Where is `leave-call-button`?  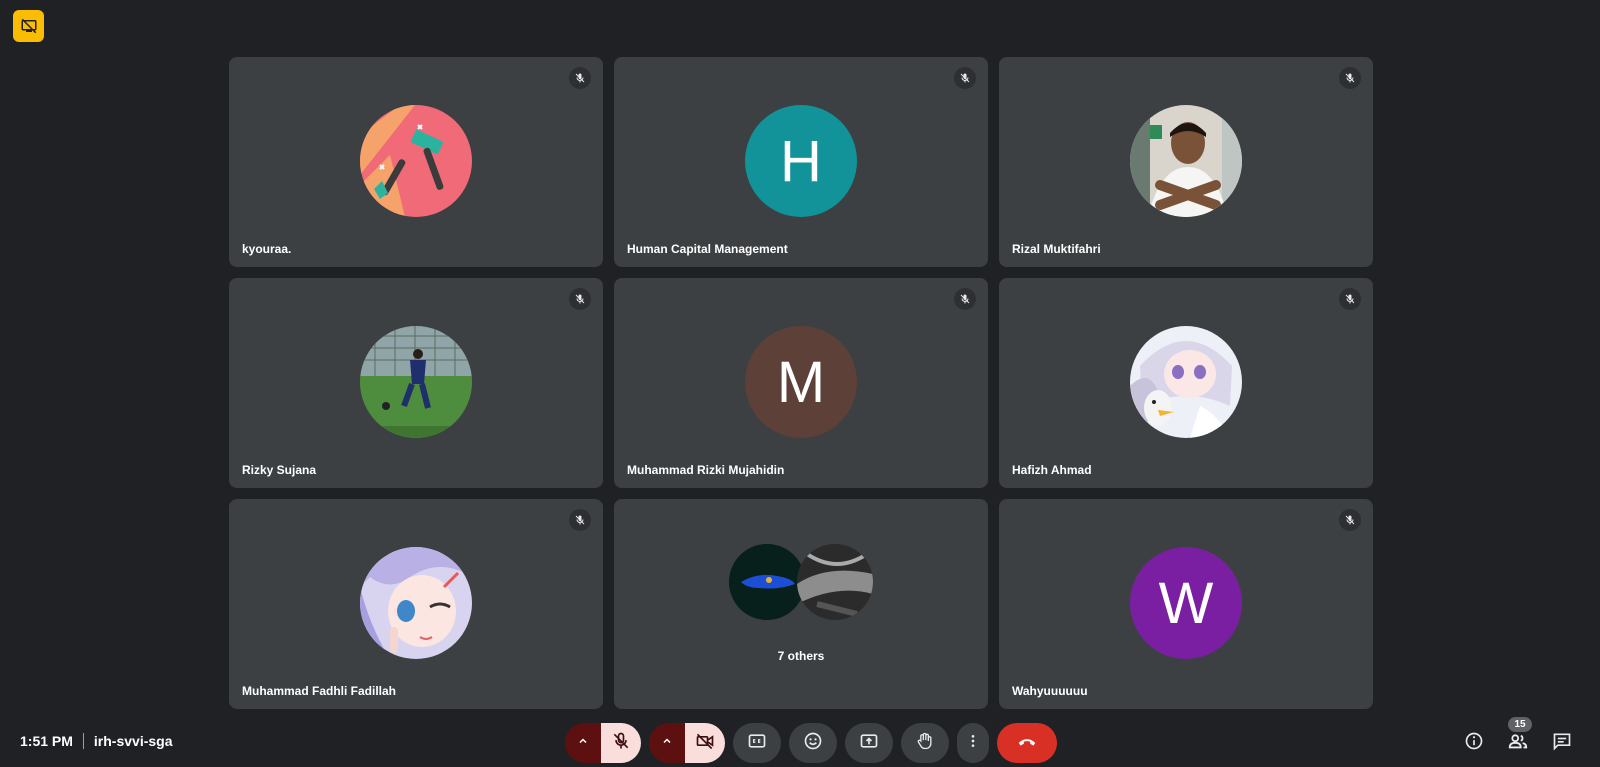 leave-call-button is located at coordinates (1027, 743).